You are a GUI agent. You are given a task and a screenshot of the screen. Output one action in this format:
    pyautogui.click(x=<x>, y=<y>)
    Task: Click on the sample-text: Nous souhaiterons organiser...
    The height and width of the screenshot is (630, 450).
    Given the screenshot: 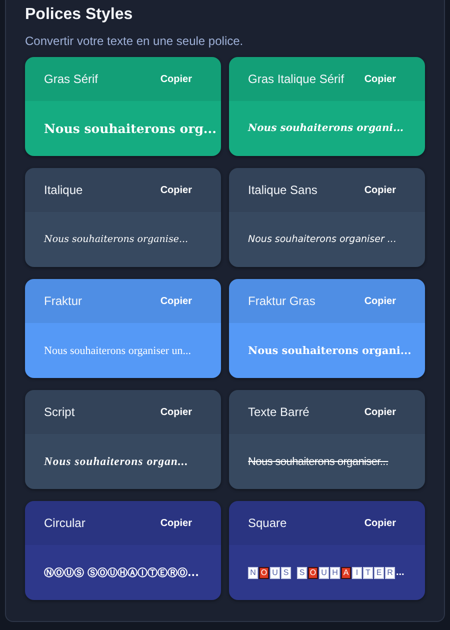 What is the action you would take?
    pyautogui.click(x=318, y=462)
    